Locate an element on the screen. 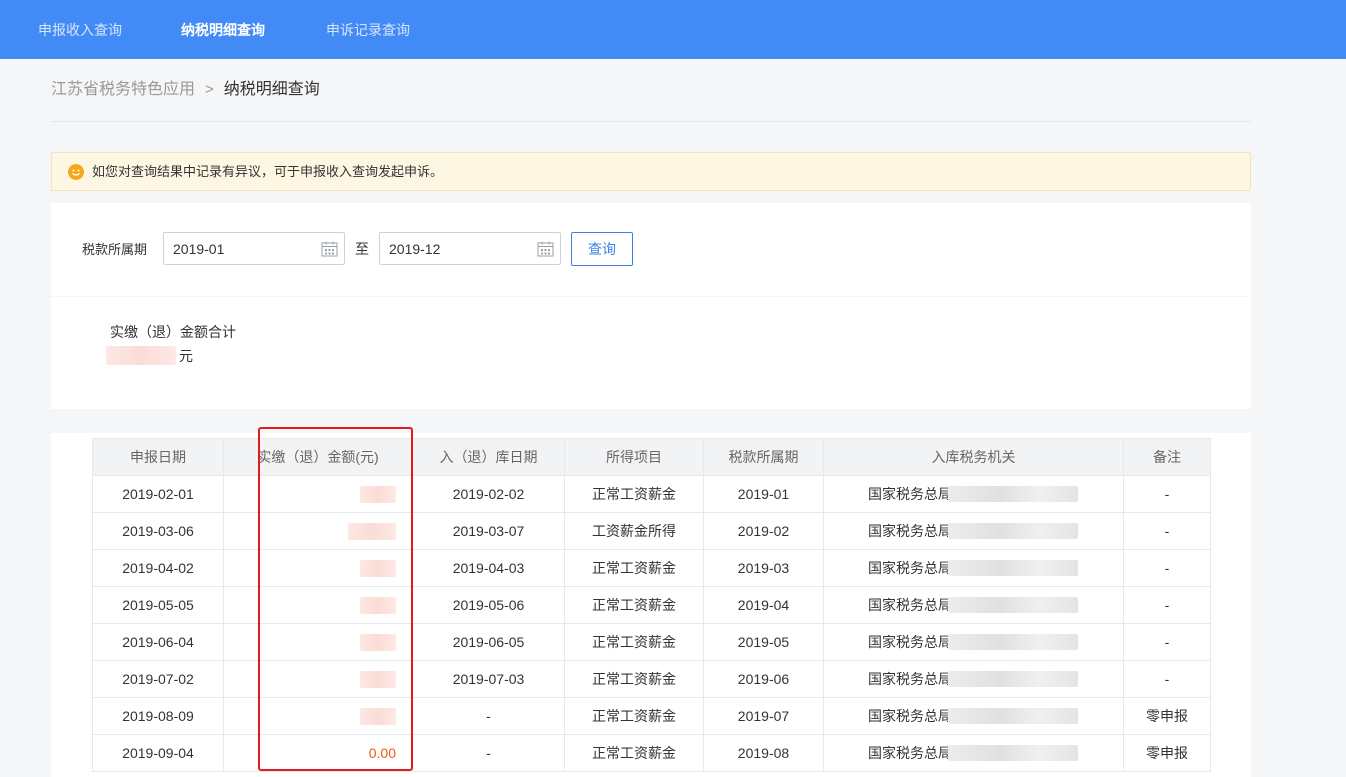 The height and width of the screenshot is (777, 1346). cell-declare-date: 2019-05-05 is located at coordinates (158, 605).